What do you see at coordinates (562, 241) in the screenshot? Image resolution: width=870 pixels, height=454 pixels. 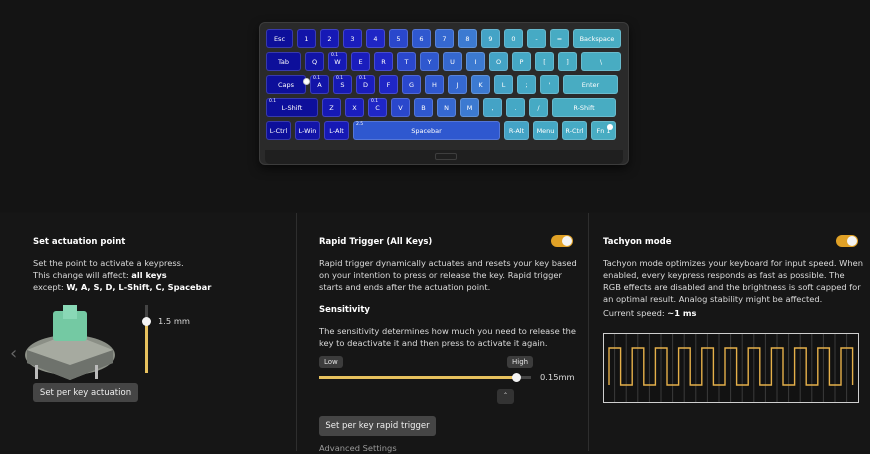 I see `rapid-trigger-toggle` at bounding box center [562, 241].